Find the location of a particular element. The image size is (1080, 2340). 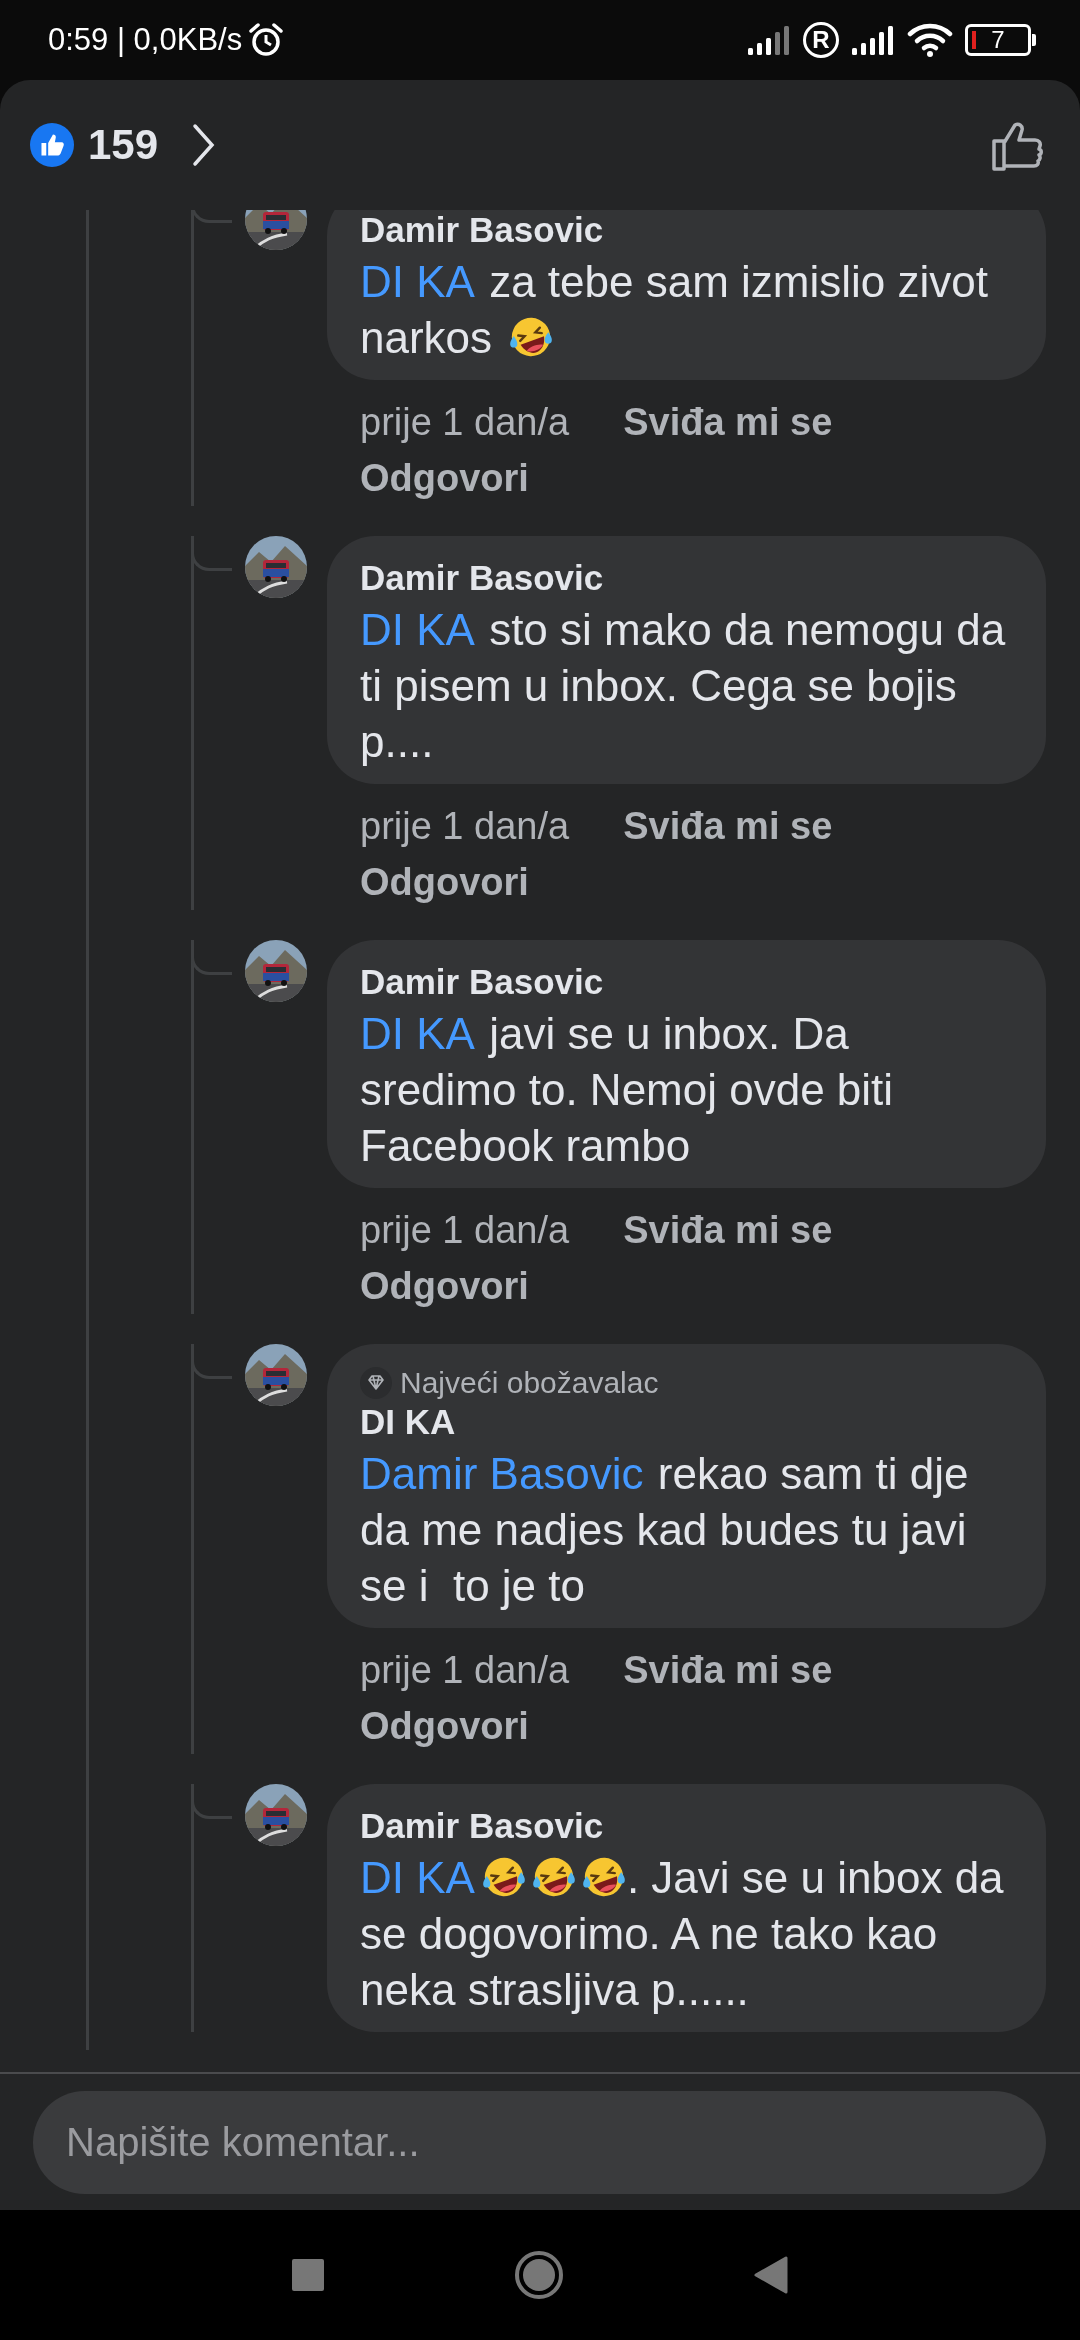

author-name: DI KA is located at coordinates (688, 1422).